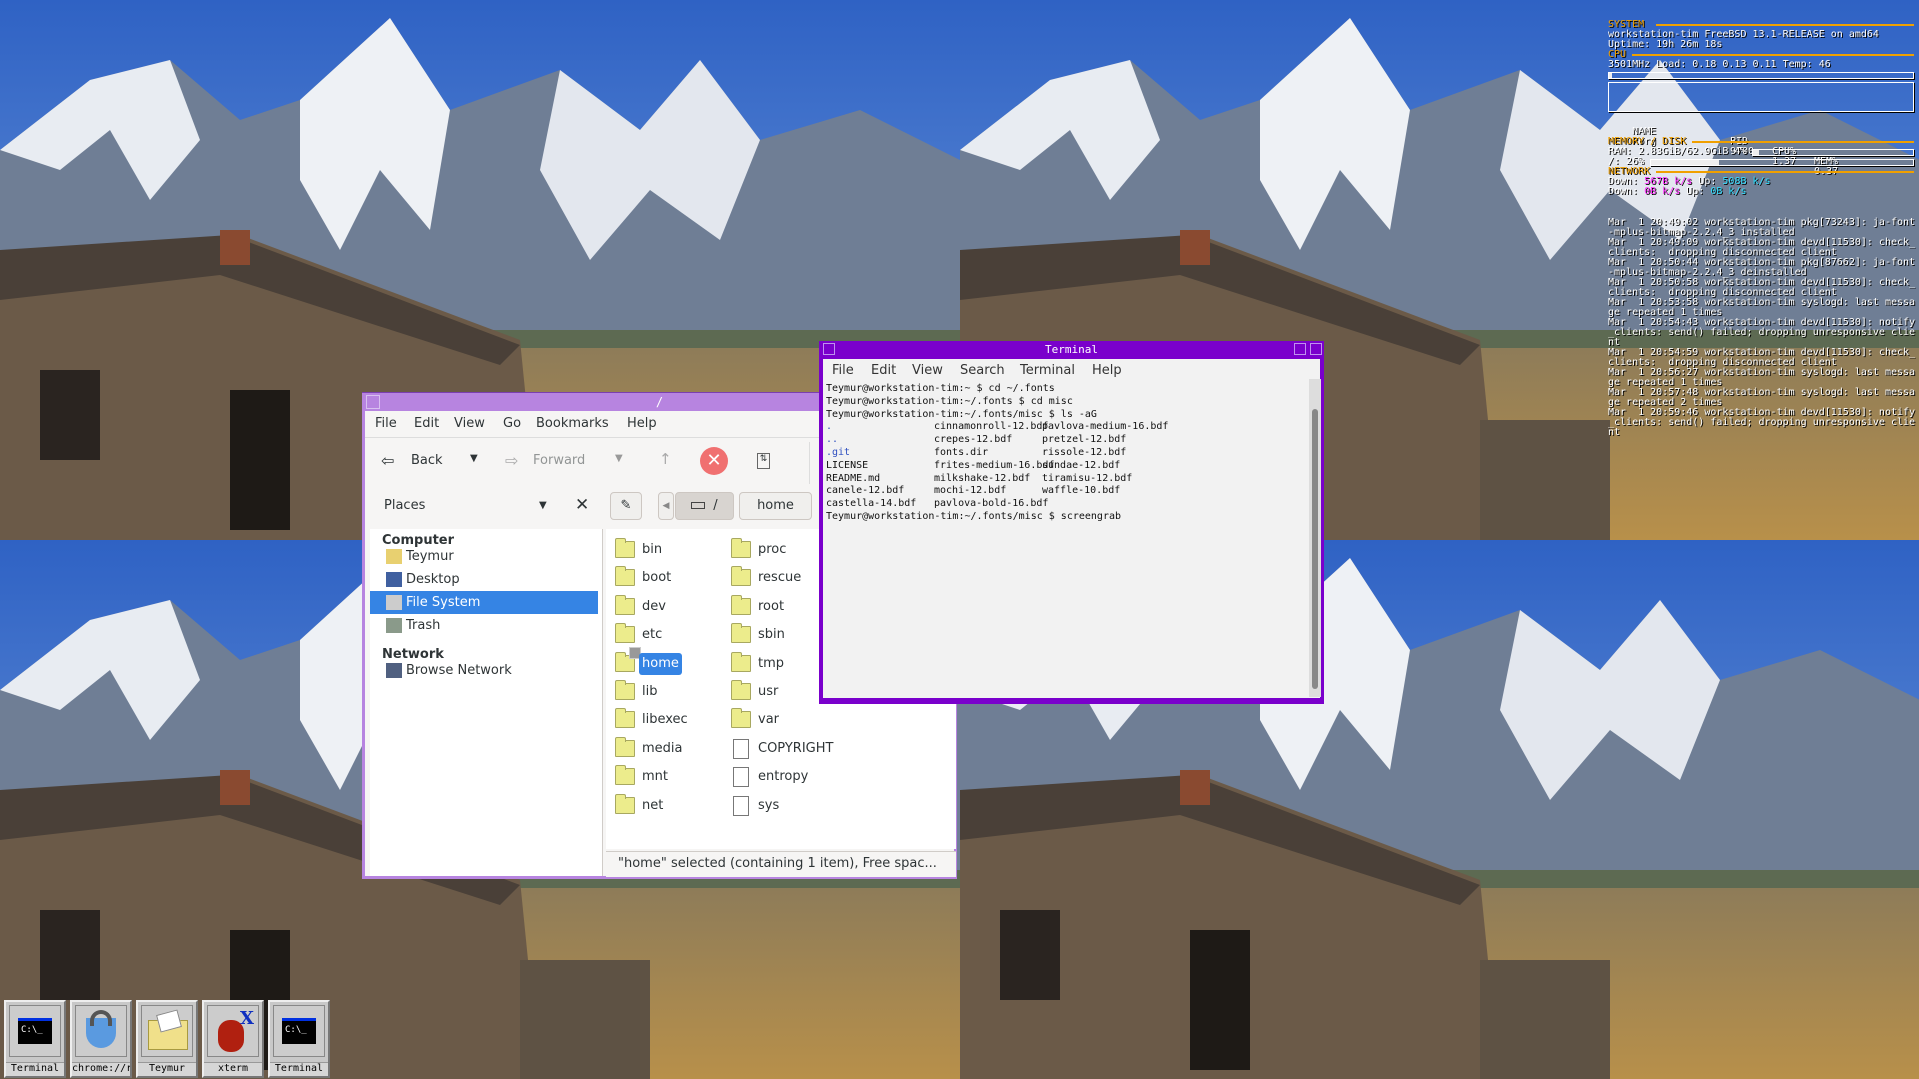  I want to click on ls-entry: castella-14.bdf, so click(871, 504).